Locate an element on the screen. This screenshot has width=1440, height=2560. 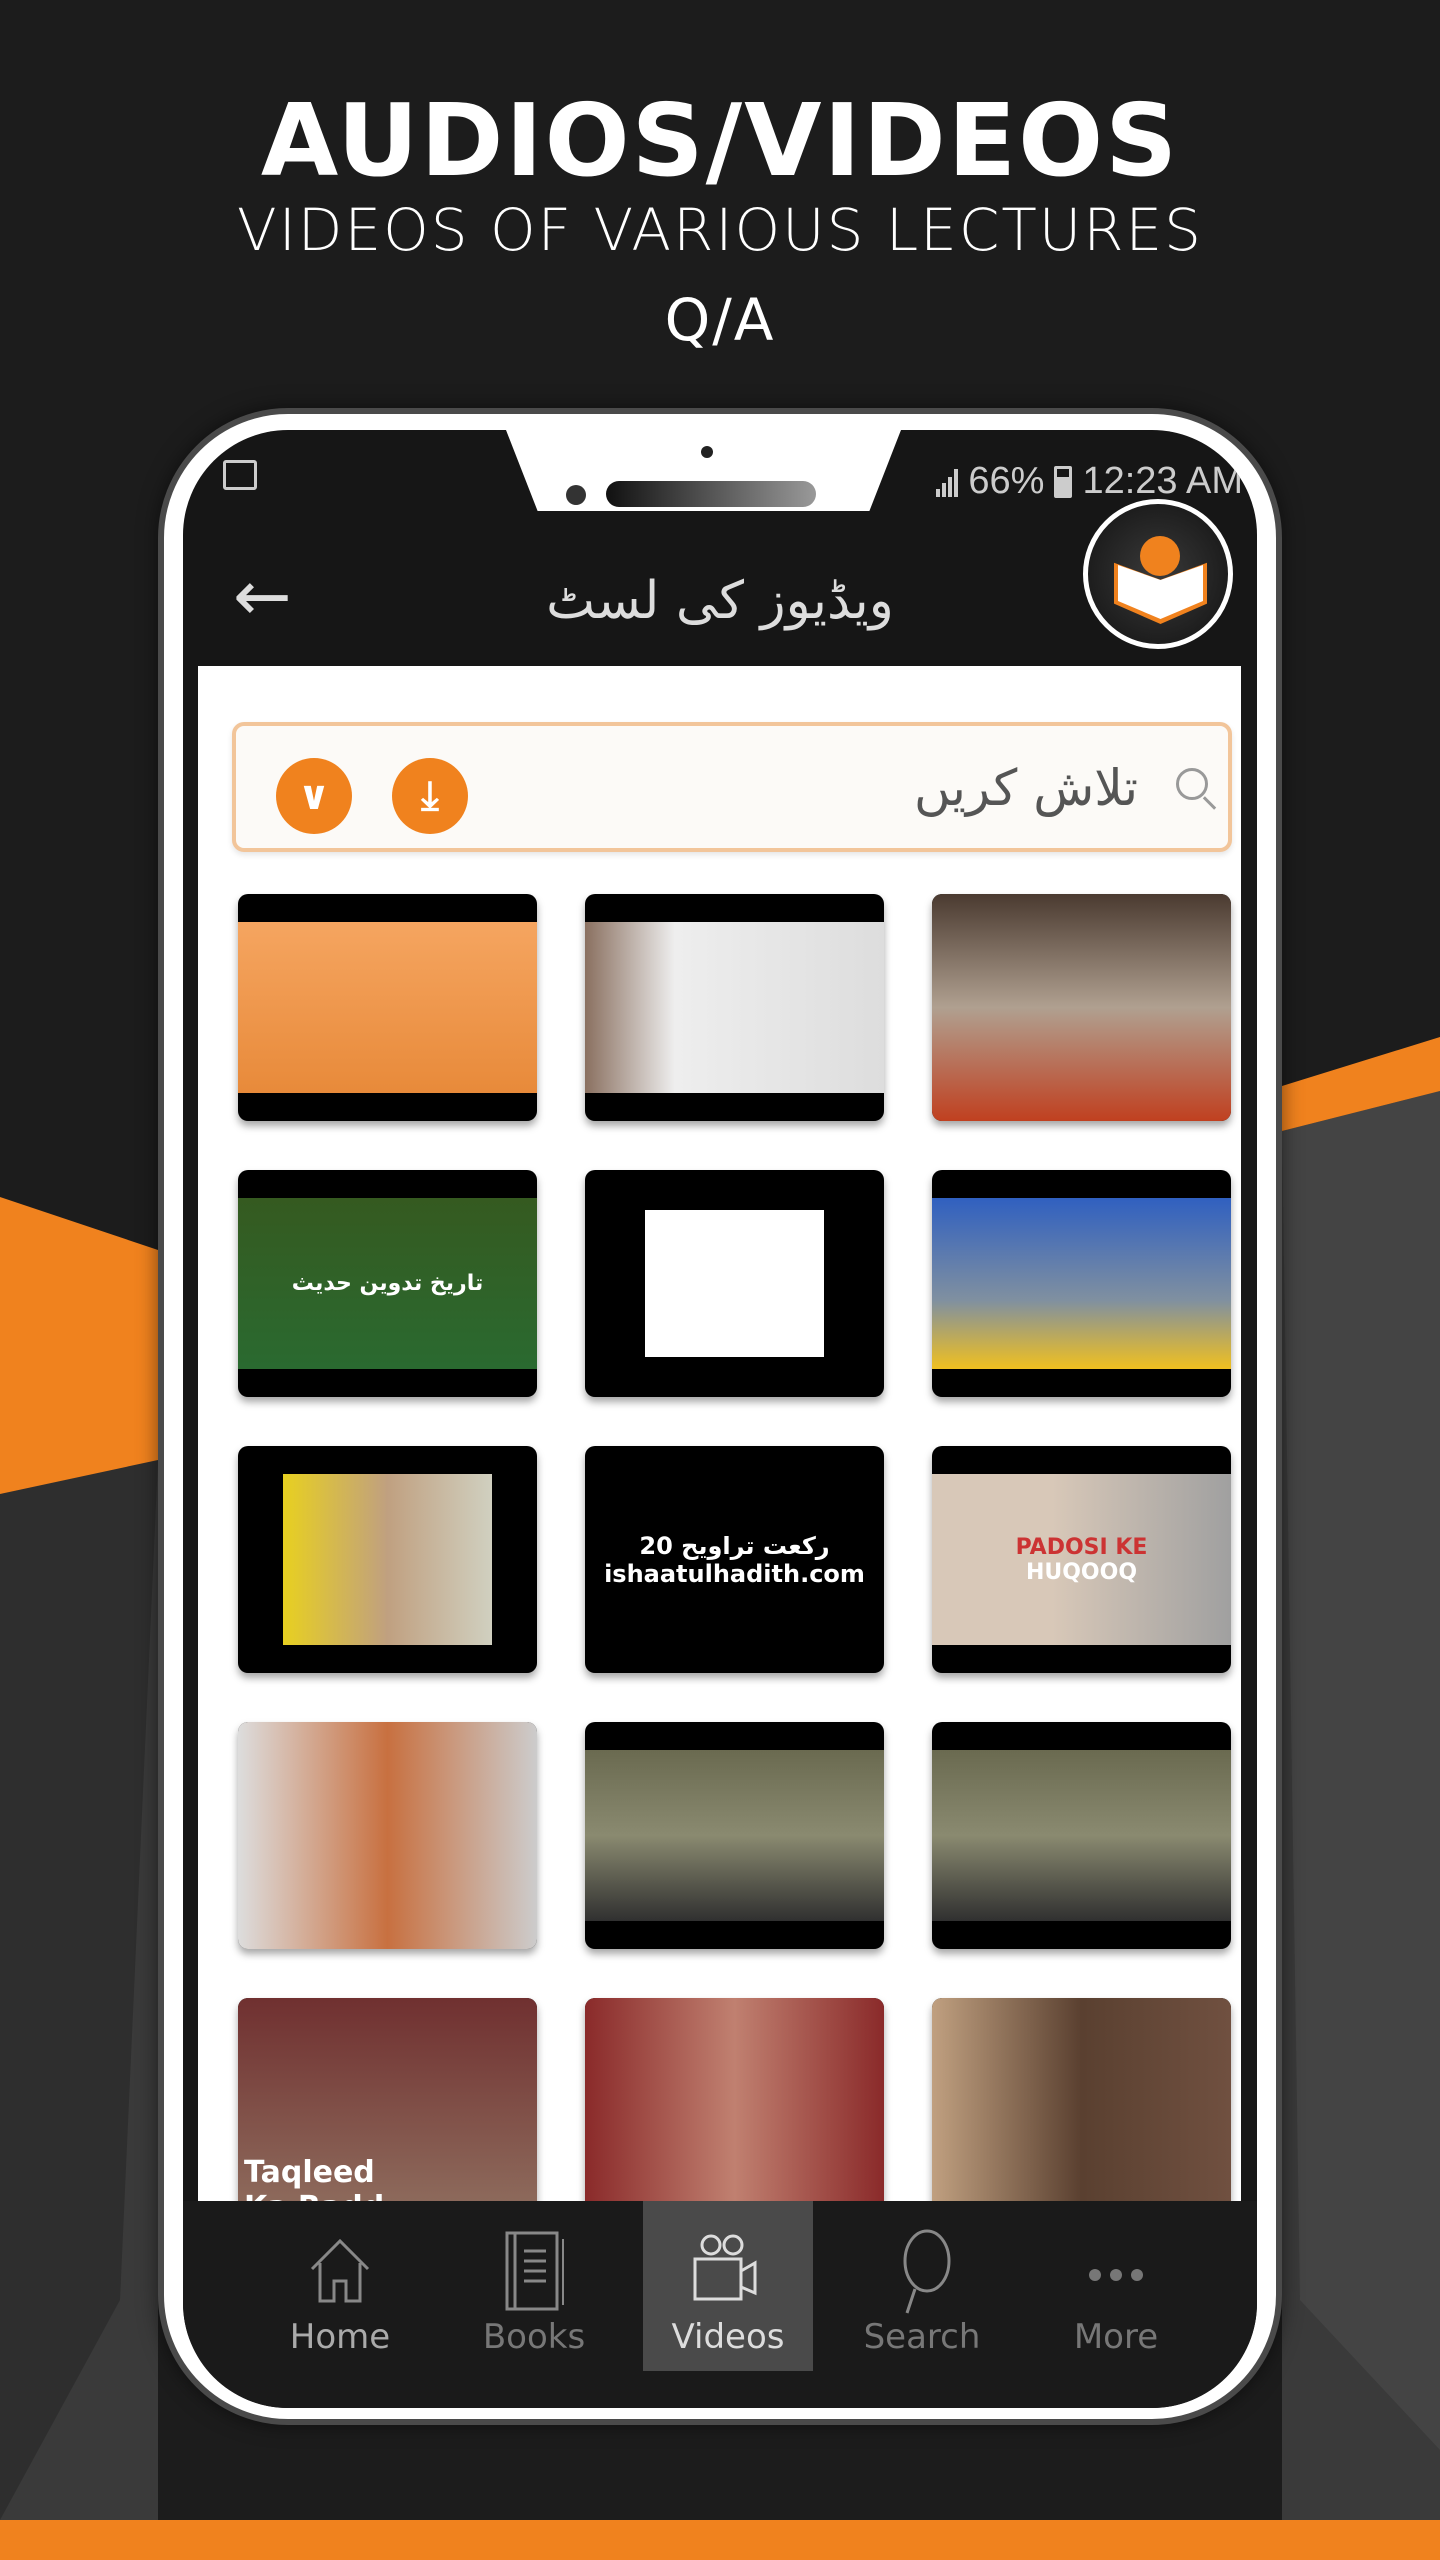
app-logo is located at coordinates (1158, 574).